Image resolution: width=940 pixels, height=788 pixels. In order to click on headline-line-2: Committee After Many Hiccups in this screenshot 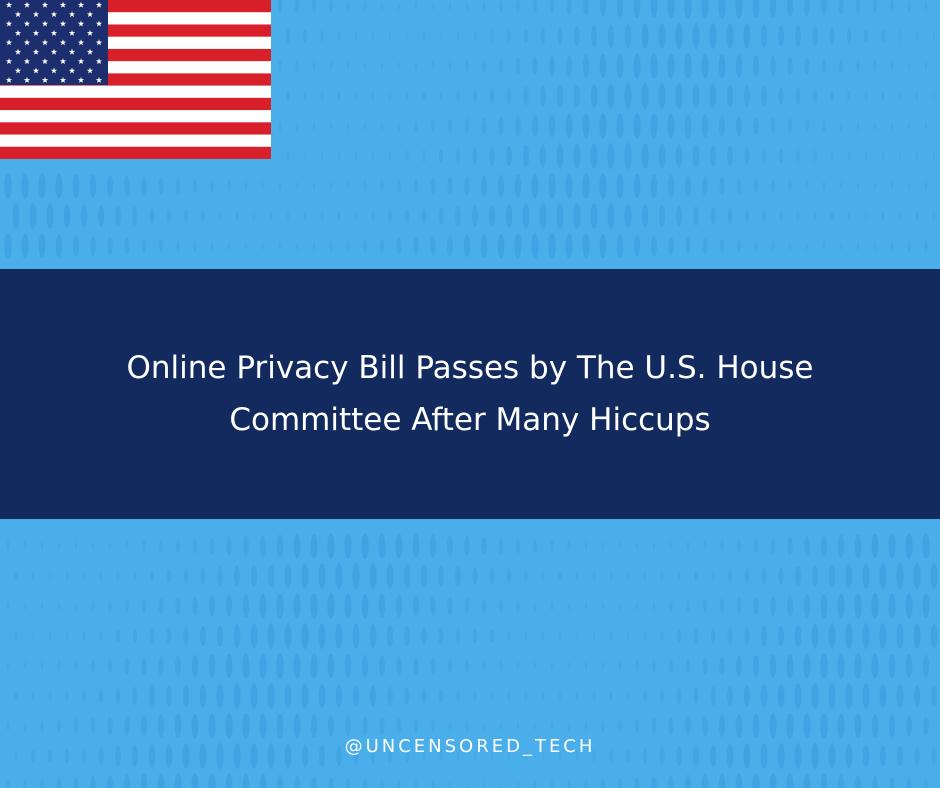, I will do `click(470, 420)`.